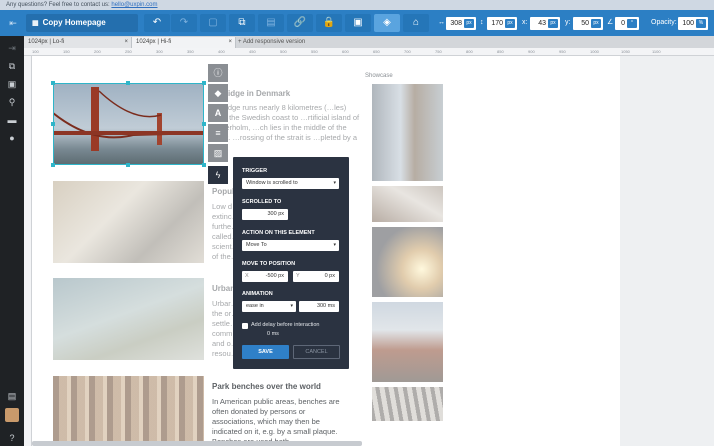  Describe the element at coordinates (407, 204) in the screenshot. I see `showcase-photo-bridge-cables` at that location.